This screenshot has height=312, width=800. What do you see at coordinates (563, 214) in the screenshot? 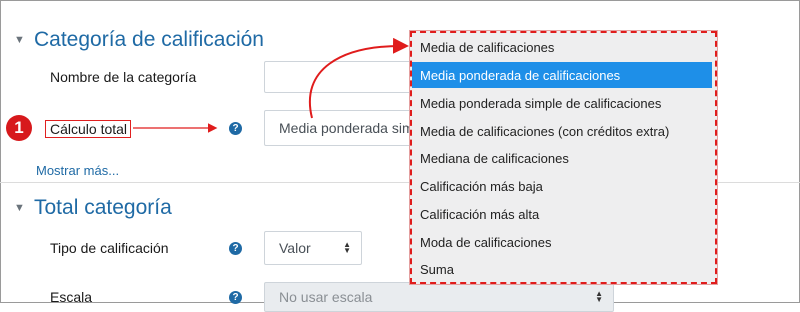
I see `dropdown-option: Calificación más alta` at bounding box center [563, 214].